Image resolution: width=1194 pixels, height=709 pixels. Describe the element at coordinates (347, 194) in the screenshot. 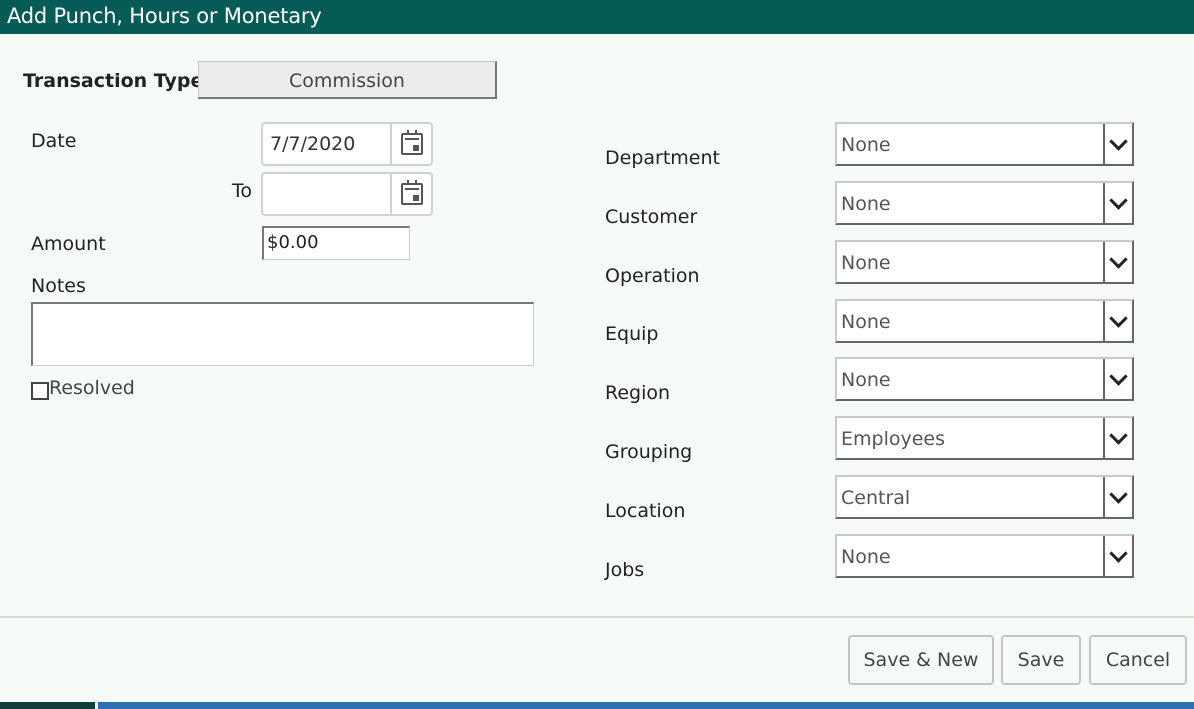

I see `to-date-picker` at that location.